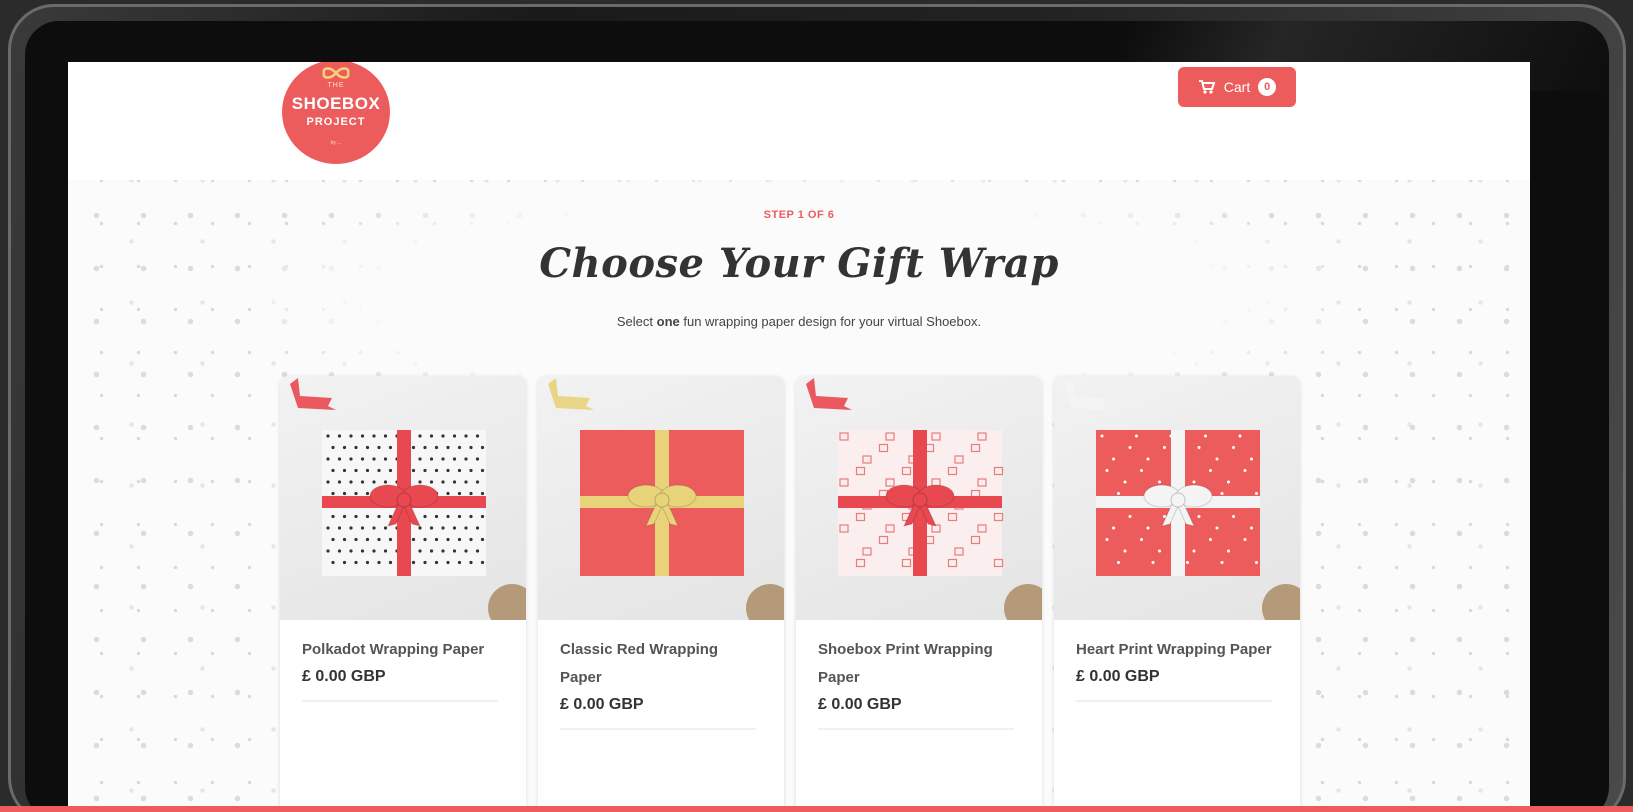  Describe the element at coordinates (393, 649) in the screenshot. I see `product-name: Polkadot Wrapping Paper` at that location.